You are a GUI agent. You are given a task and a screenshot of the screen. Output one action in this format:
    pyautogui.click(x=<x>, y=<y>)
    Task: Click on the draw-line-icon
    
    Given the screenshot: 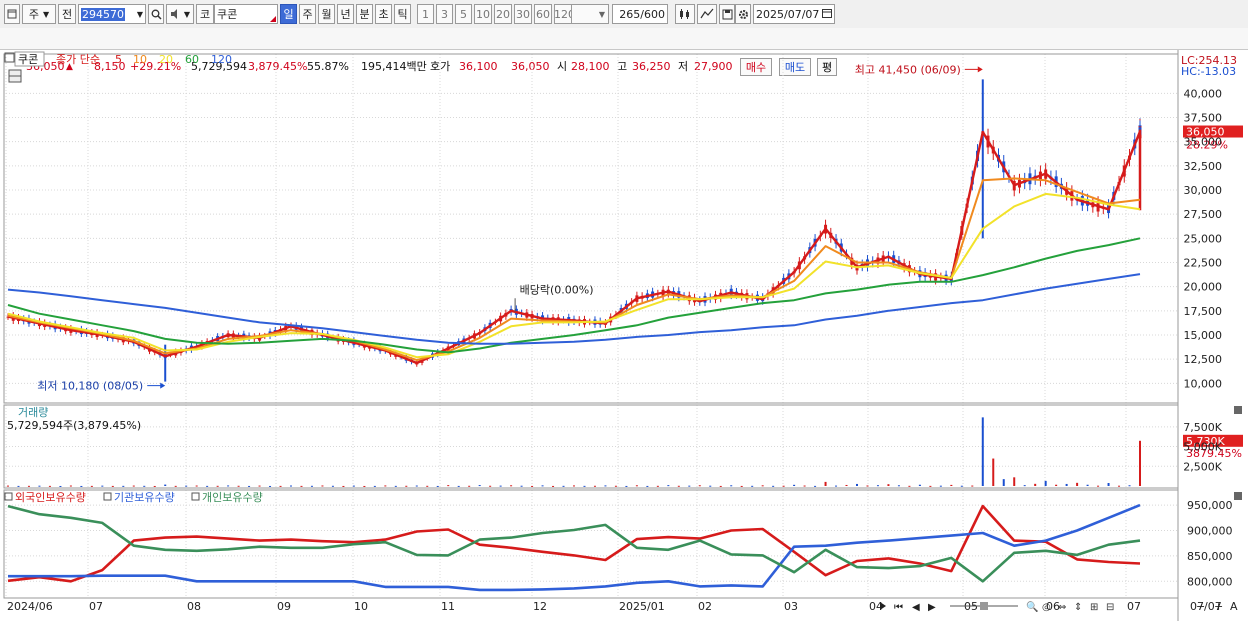 What is the action you would take?
    pyautogui.click(x=707, y=14)
    